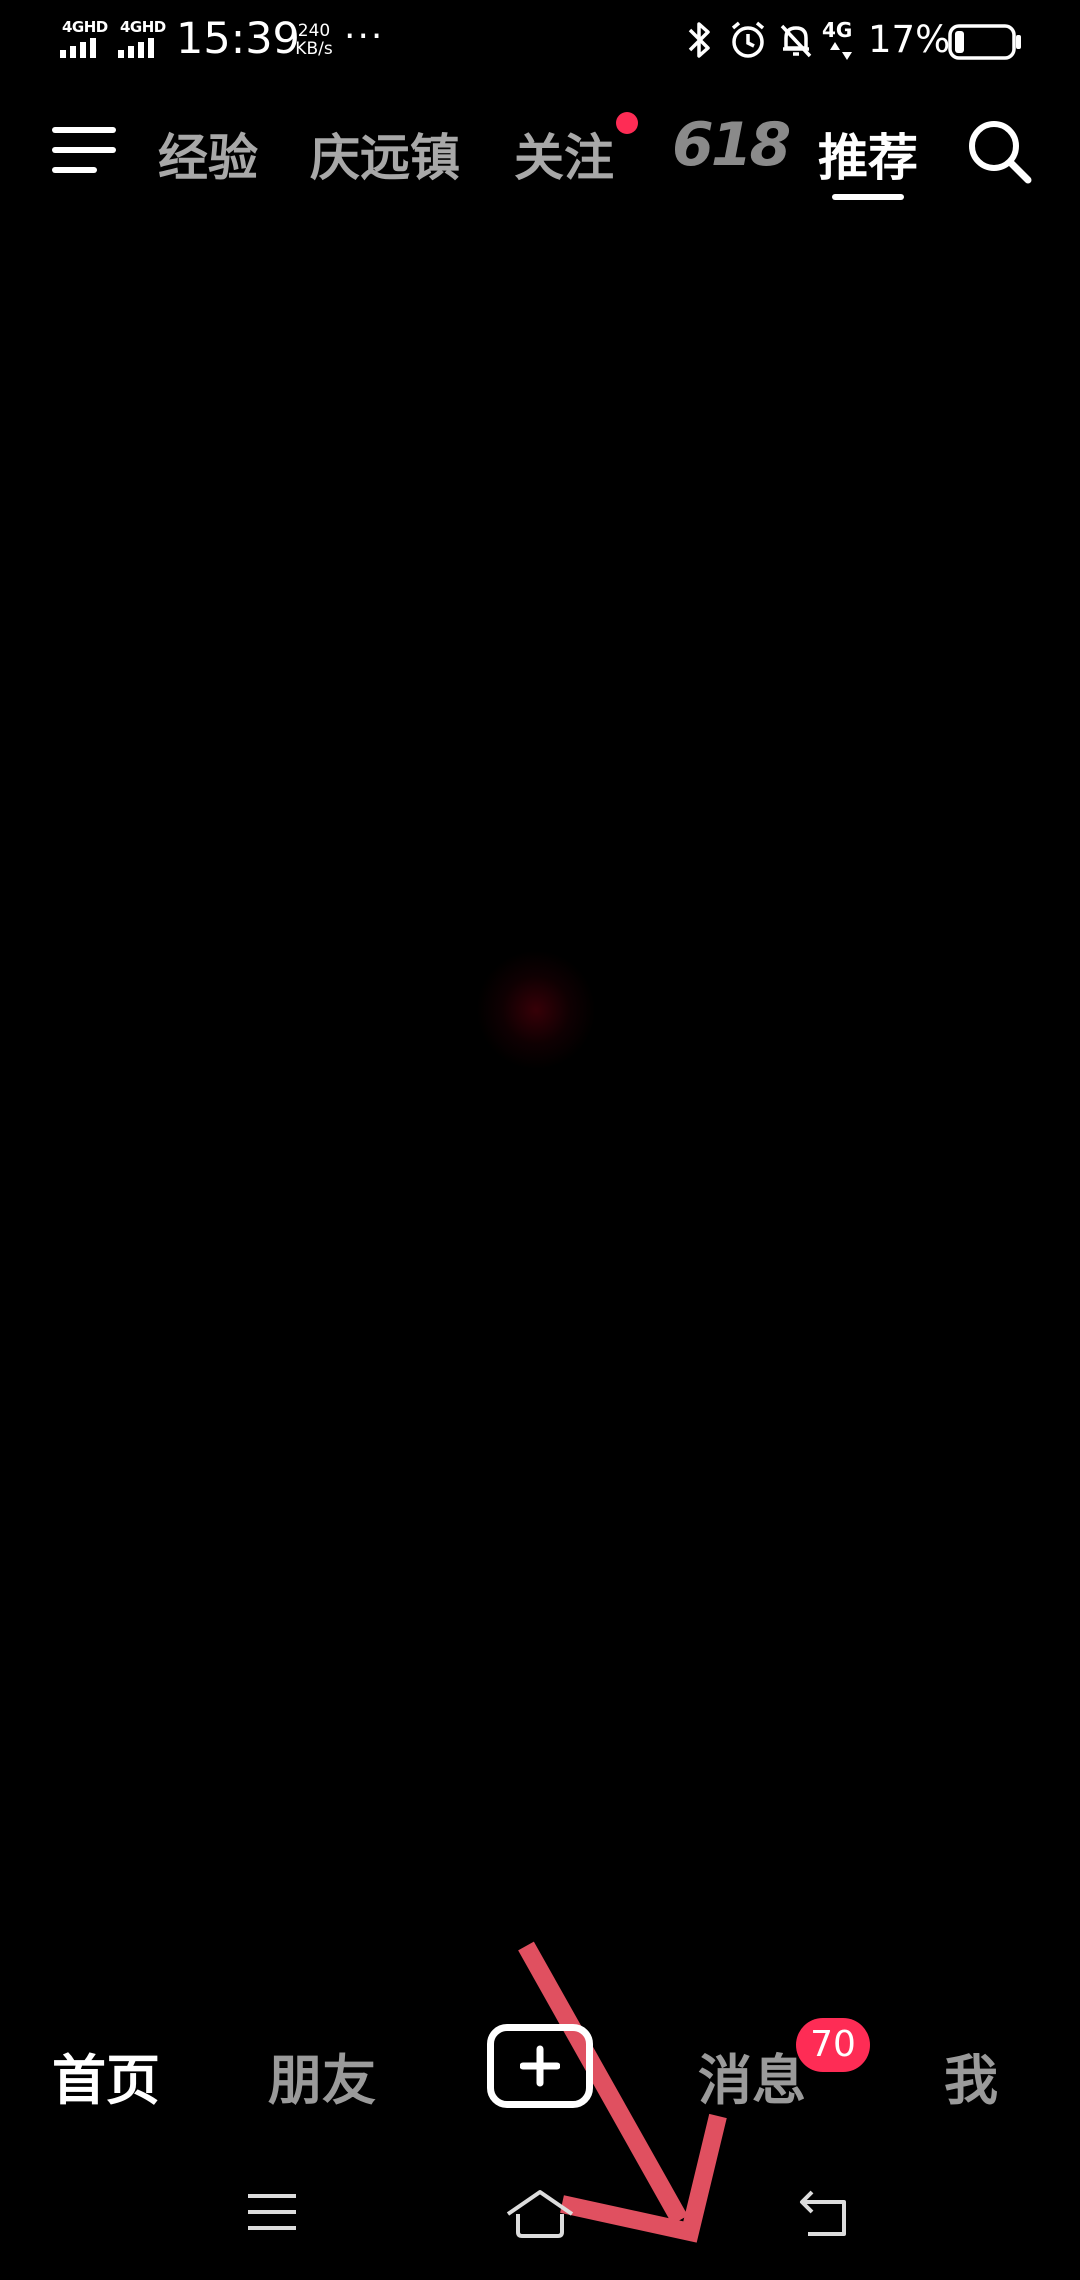 This screenshot has width=1080, height=2280. Describe the element at coordinates (731, 145) in the screenshot. I see `tab-618: 618` at that location.